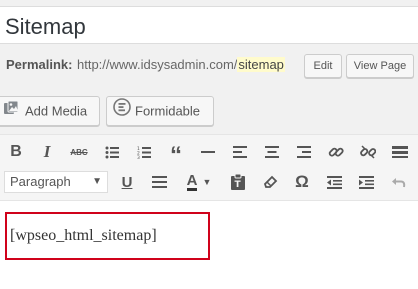 This screenshot has width=418, height=289. What do you see at coordinates (144, 152) in the screenshot?
I see `numbered-list-icon: 123` at bounding box center [144, 152].